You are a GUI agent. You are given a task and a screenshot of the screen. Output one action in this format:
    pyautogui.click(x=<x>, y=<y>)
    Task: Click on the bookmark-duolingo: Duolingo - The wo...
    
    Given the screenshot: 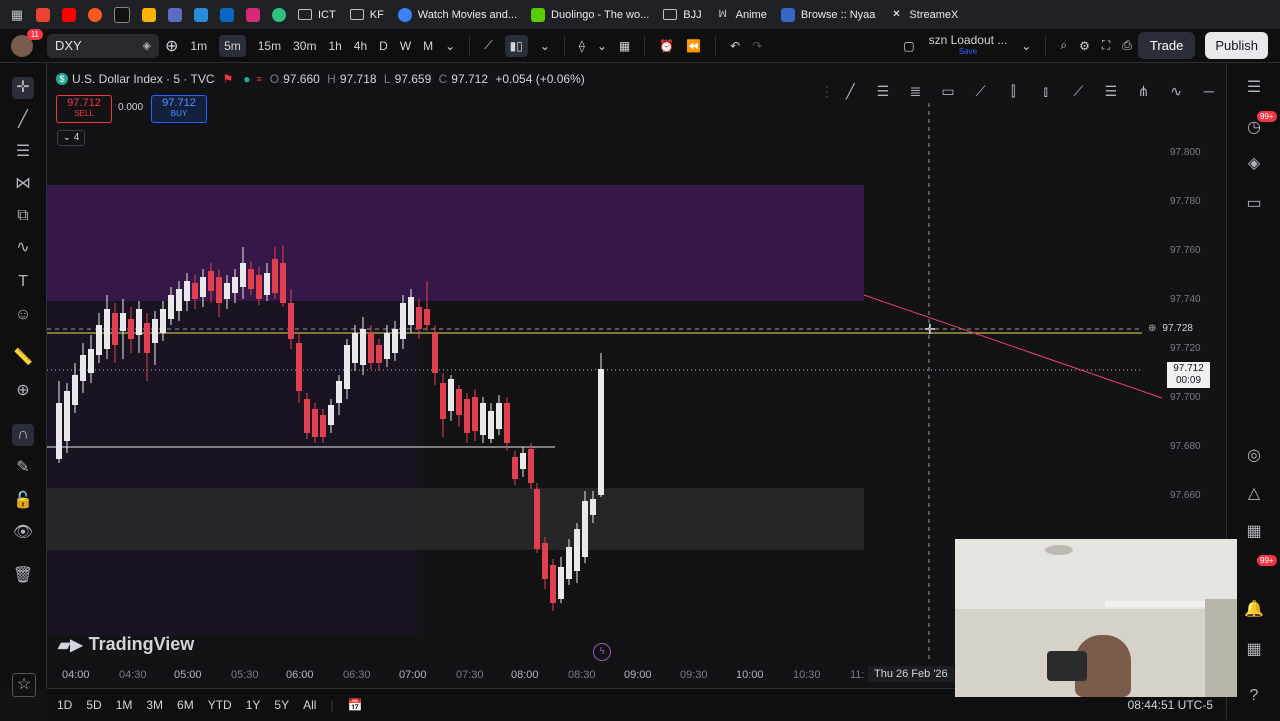 What is the action you would take?
    pyautogui.click(x=590, y=14)
    